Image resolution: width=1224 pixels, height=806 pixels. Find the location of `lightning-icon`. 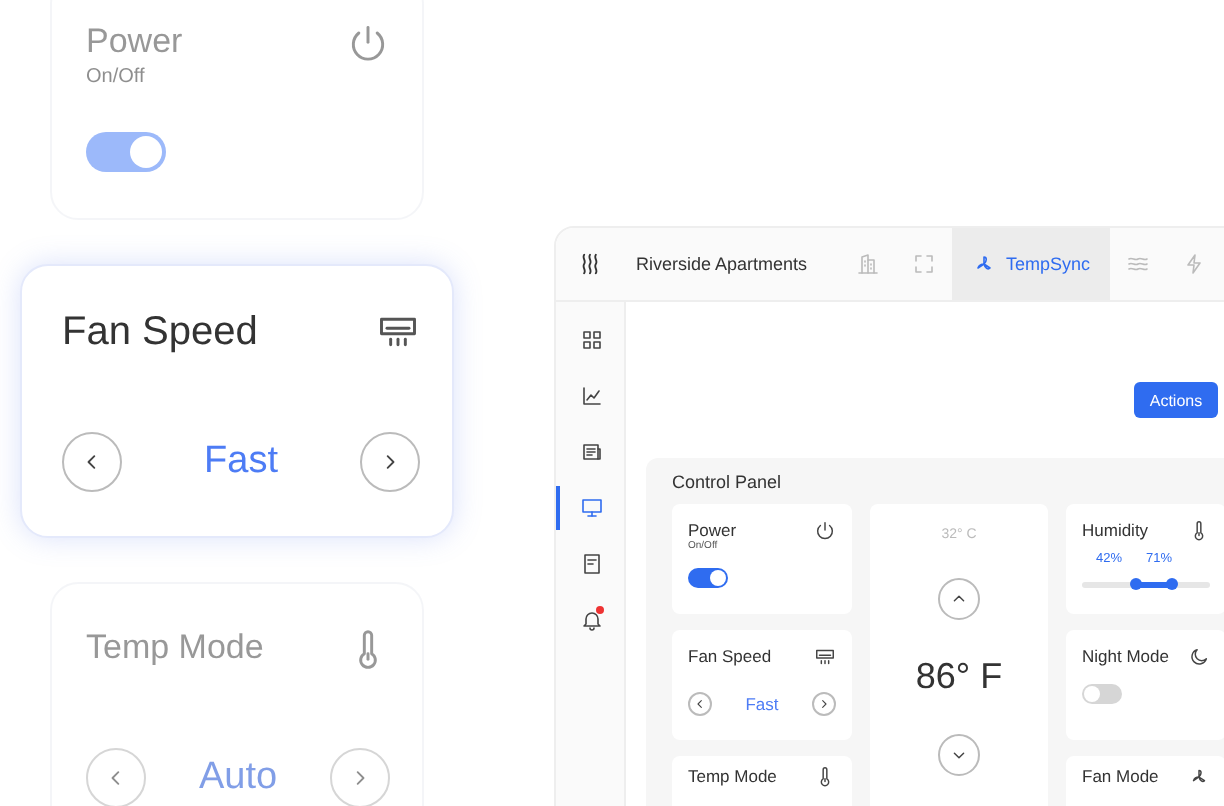

lightning-icon is located at coordinates (1194, 264).